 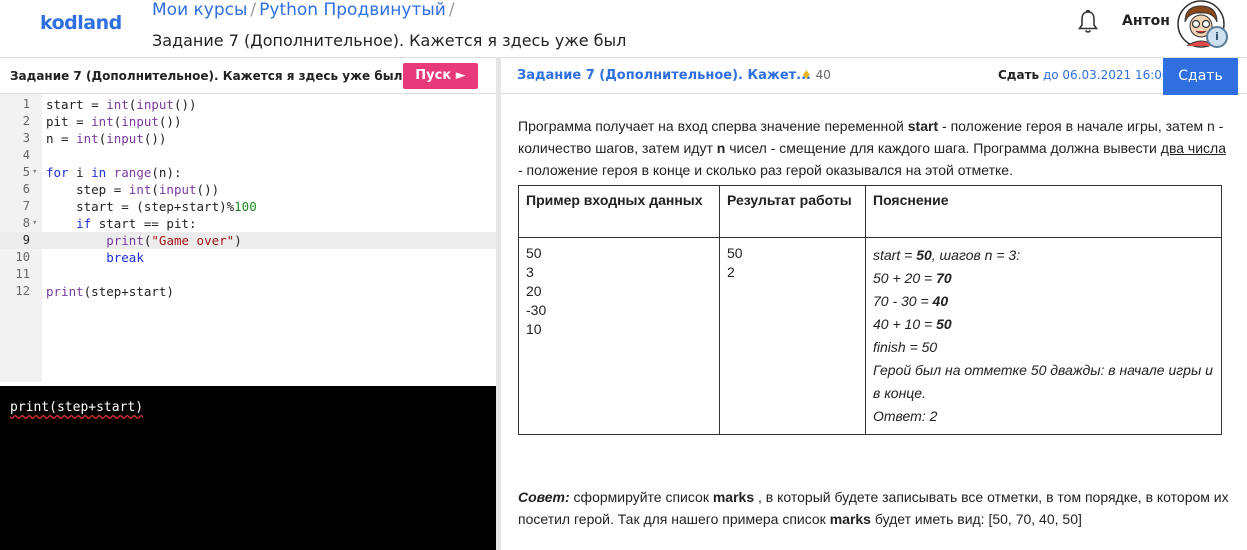 I want to click on run-button: Пуск ►, so click(x=440, y=76).